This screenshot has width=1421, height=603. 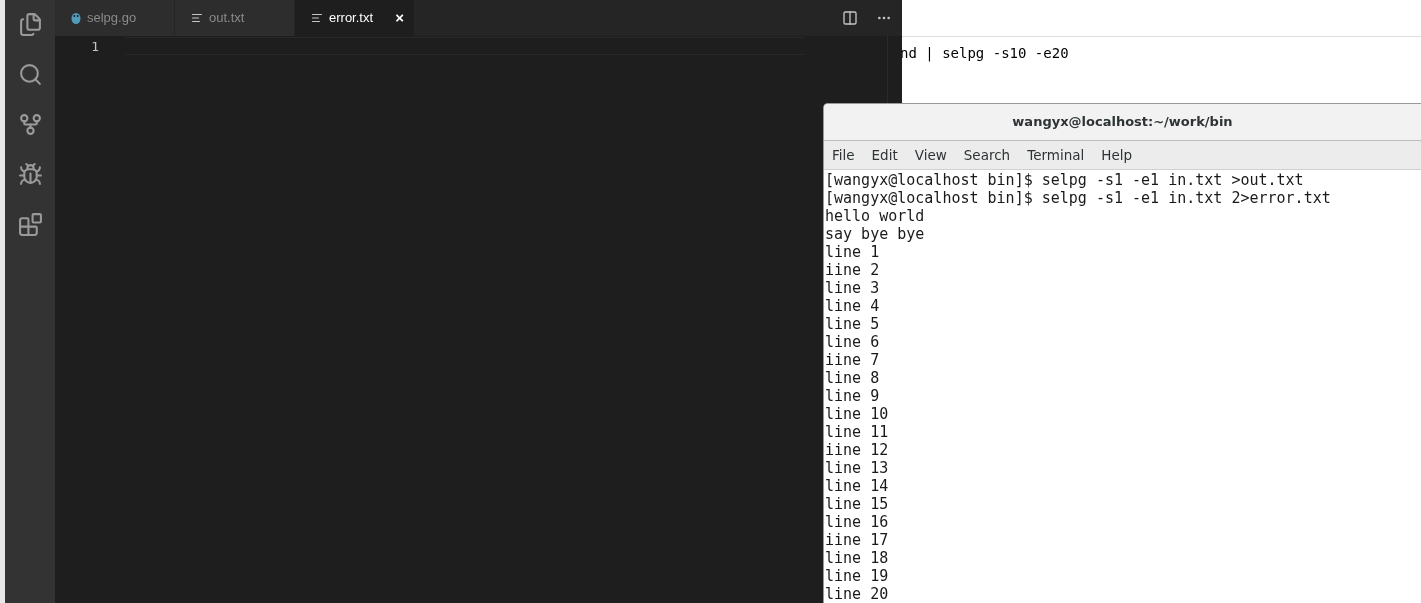 What do you see at coordinates (30, 124) in the screenshot?
I see `source-control-icon` at bounding box center [30, 124].